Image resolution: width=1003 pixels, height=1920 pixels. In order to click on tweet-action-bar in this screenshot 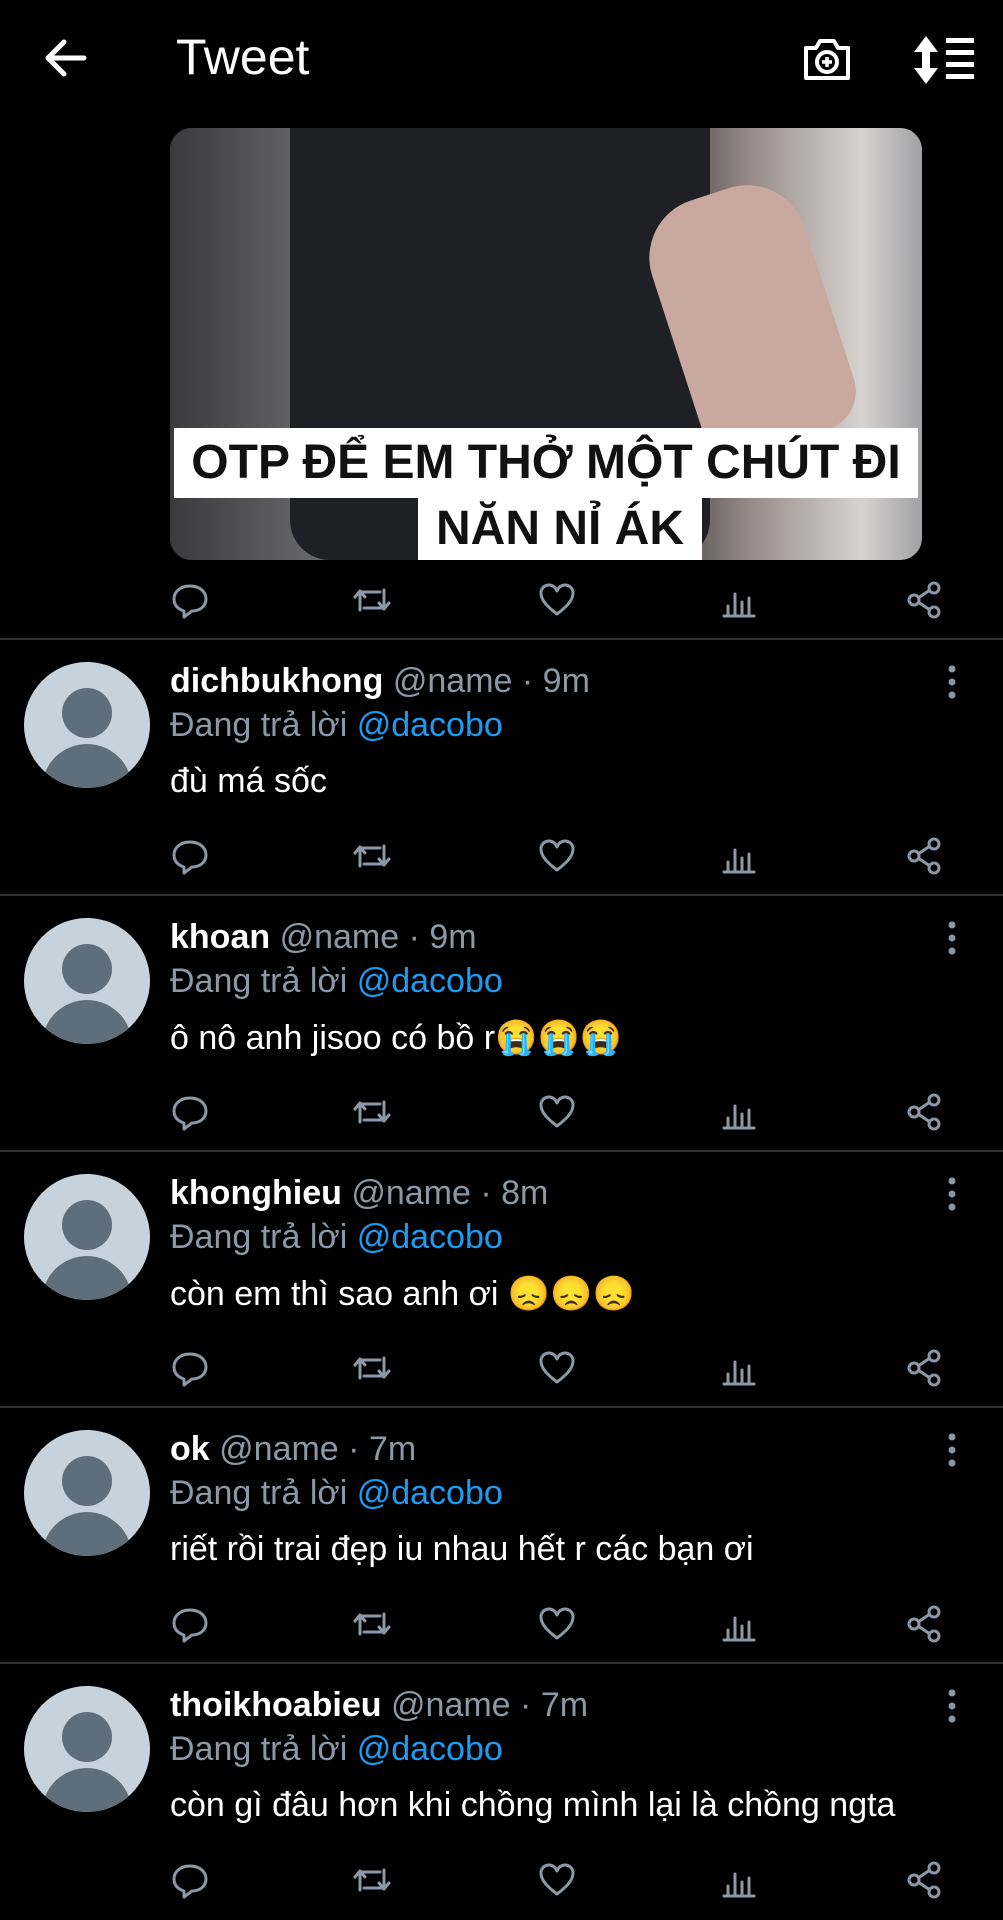, I will do `click(560, 602)`.